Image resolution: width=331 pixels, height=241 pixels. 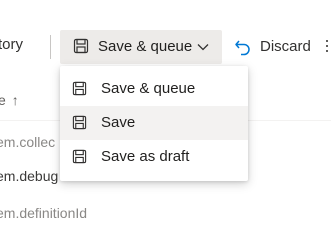 What do you see at coordinates (243, 49) in the screenshot?
I see `undo-icon` at bounding box center [243, 49].